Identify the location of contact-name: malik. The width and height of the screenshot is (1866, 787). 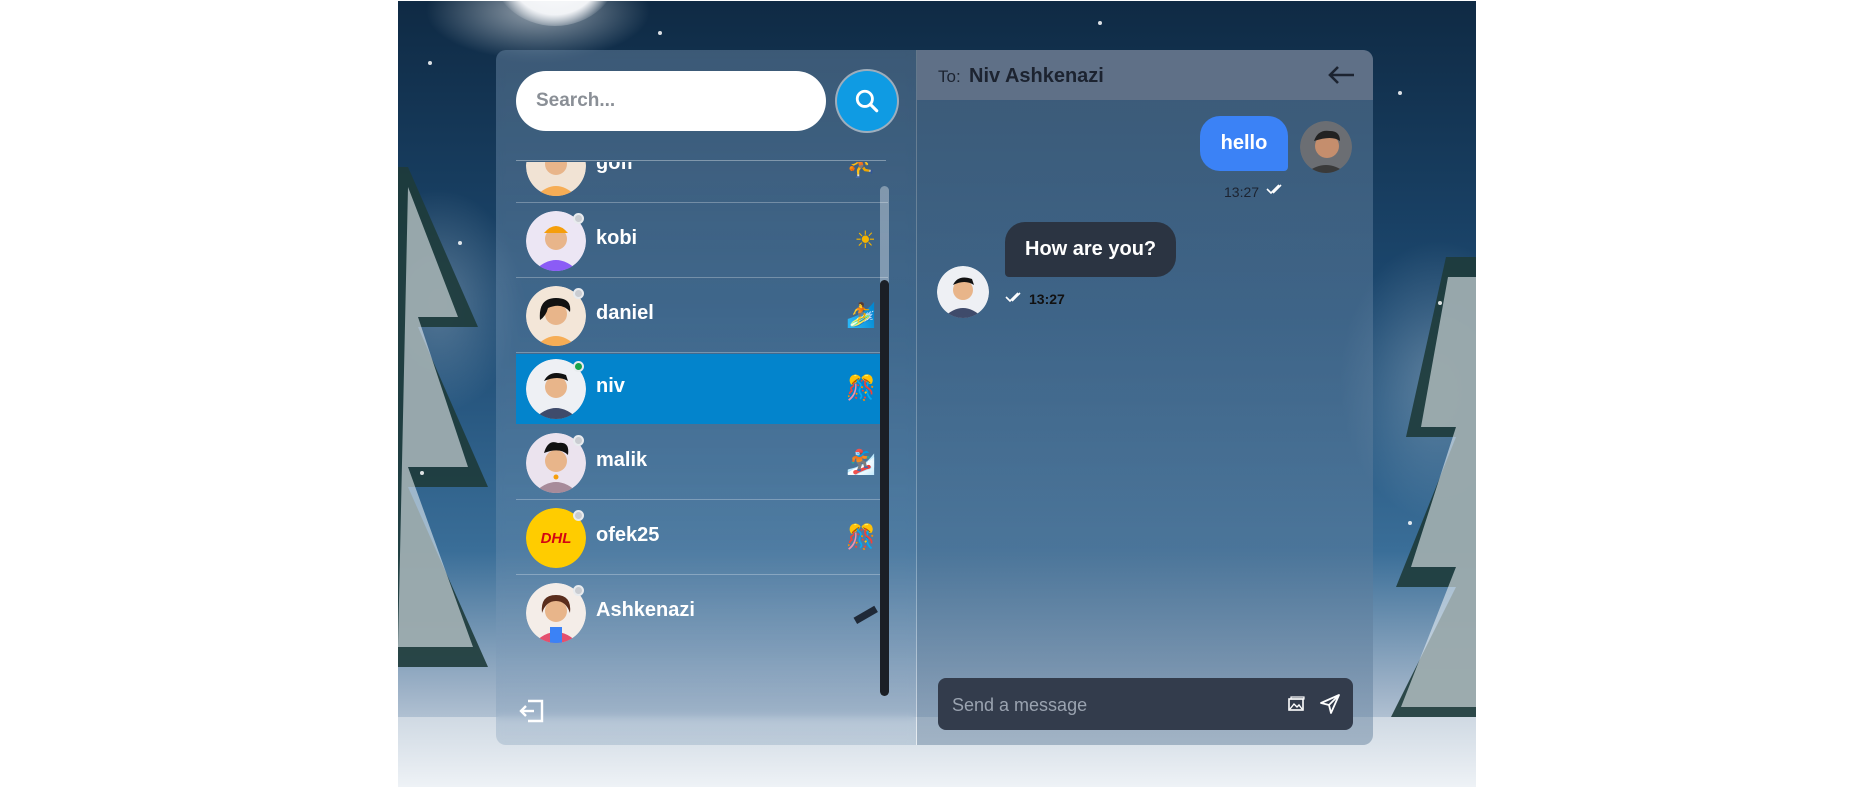
(622, 460).